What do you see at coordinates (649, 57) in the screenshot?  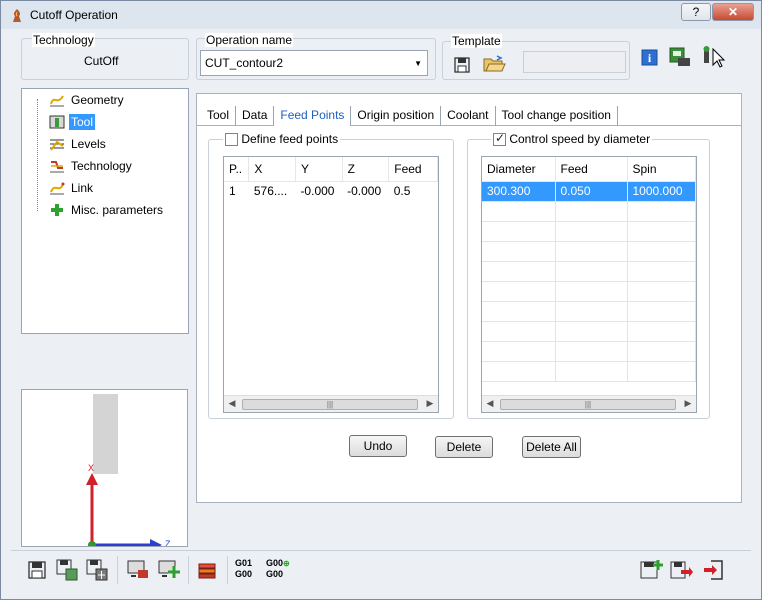 I see `info-icon: i` at bounding box center [649, 57].